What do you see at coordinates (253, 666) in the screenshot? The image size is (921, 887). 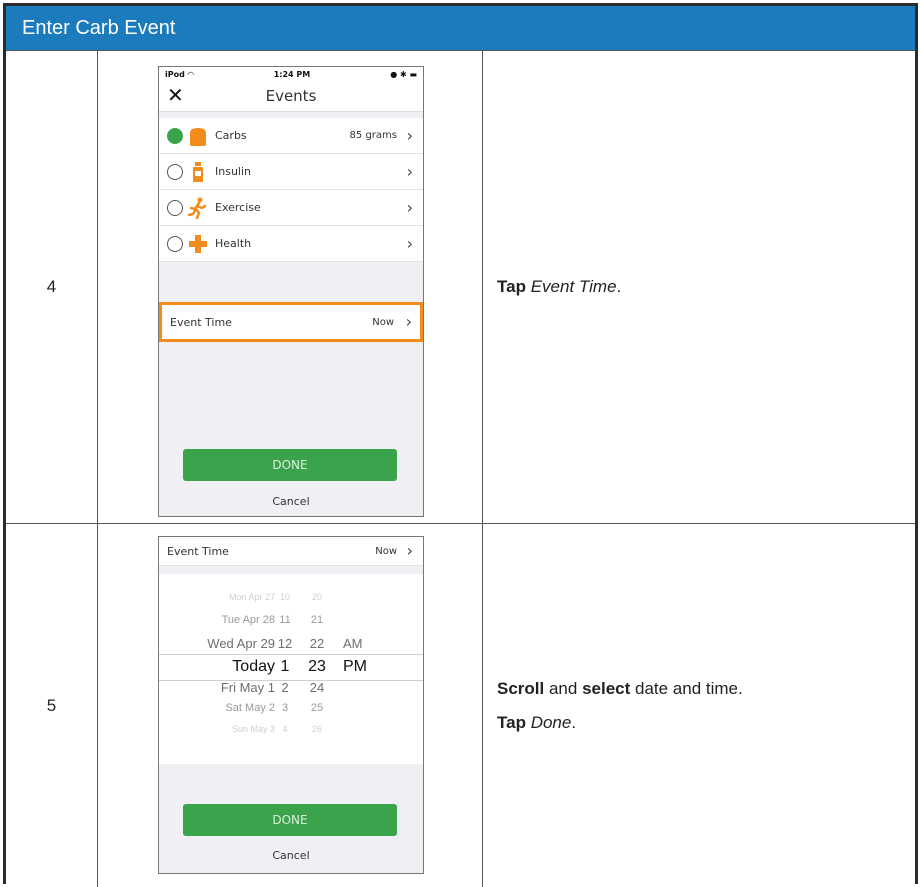 I see `picker-date: Today` at bounding box center [253, 666].